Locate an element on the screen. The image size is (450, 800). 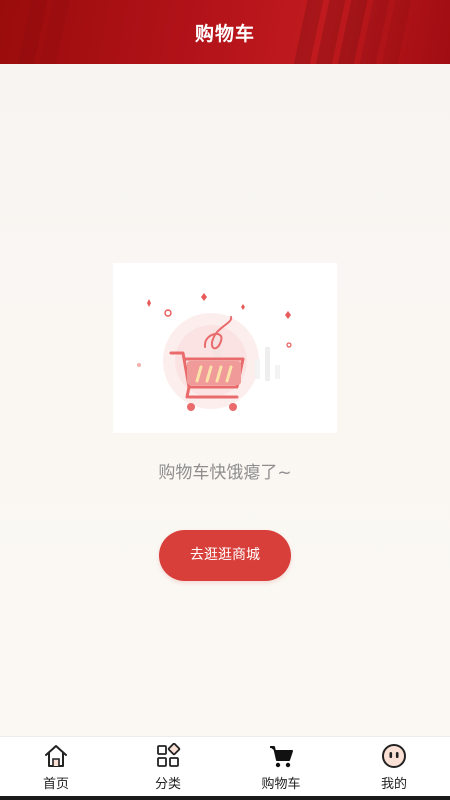
bottom-edge-bar is located at coordinates (225, 798).